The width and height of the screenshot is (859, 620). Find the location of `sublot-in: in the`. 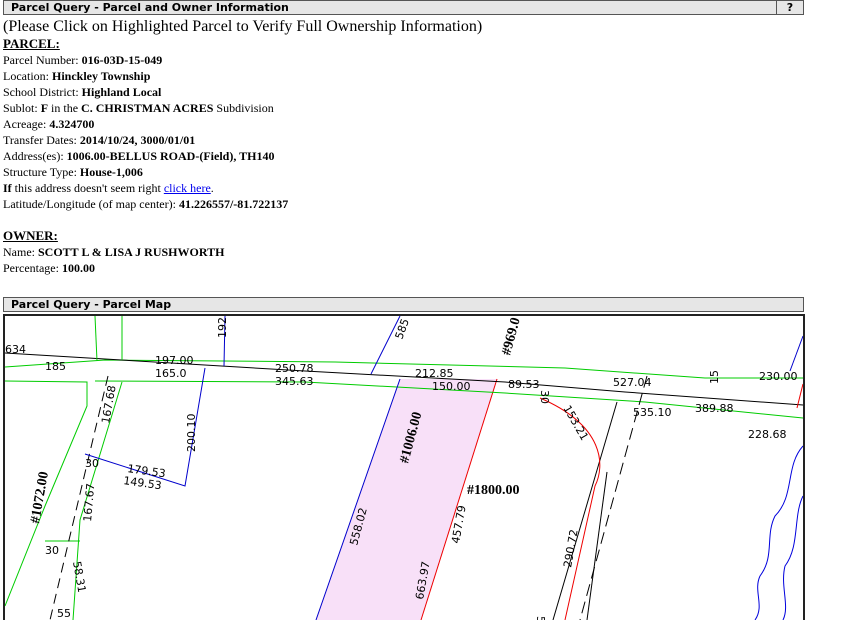

sublot-in: in the is located at coordinates (65, 108).